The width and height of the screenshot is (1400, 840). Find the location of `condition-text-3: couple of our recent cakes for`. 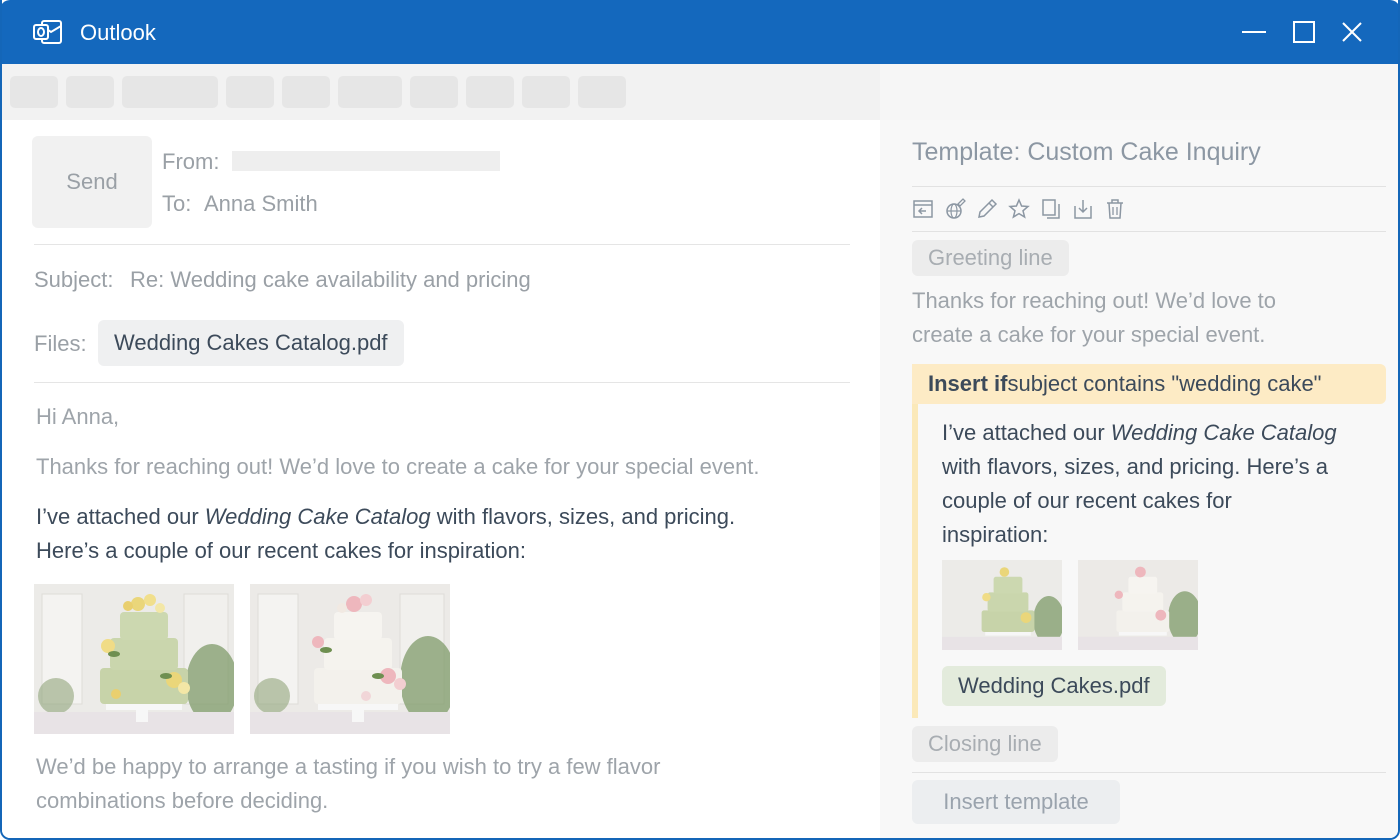

condition-text-3: couple of our recent cakes for is located at coordinates (1087, 500).